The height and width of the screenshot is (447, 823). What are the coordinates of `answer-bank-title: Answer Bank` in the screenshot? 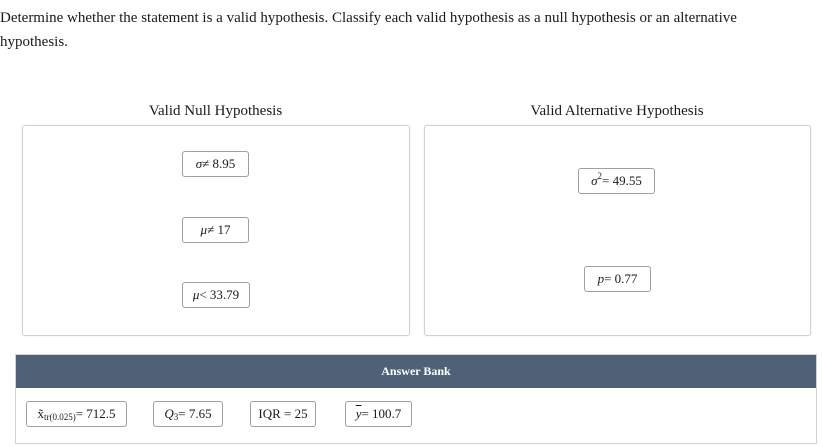 It's located at (416, 371).